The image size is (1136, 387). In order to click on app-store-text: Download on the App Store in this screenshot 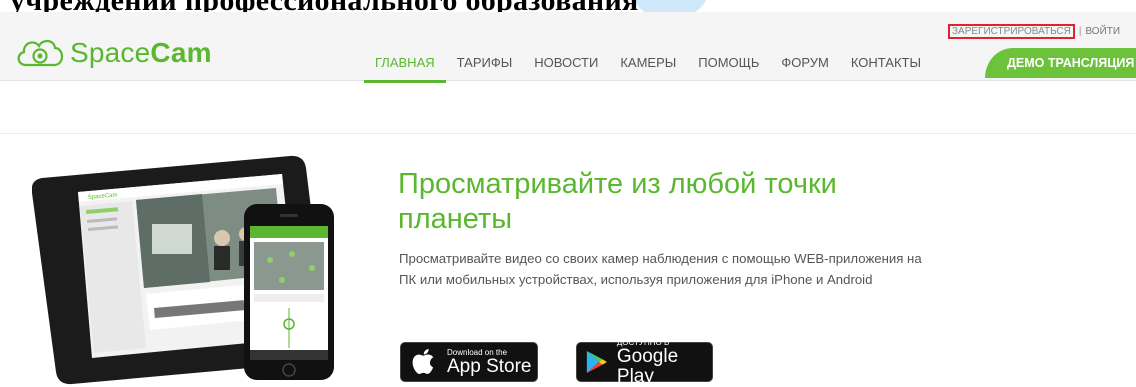, I will do `click(489, 362)`.